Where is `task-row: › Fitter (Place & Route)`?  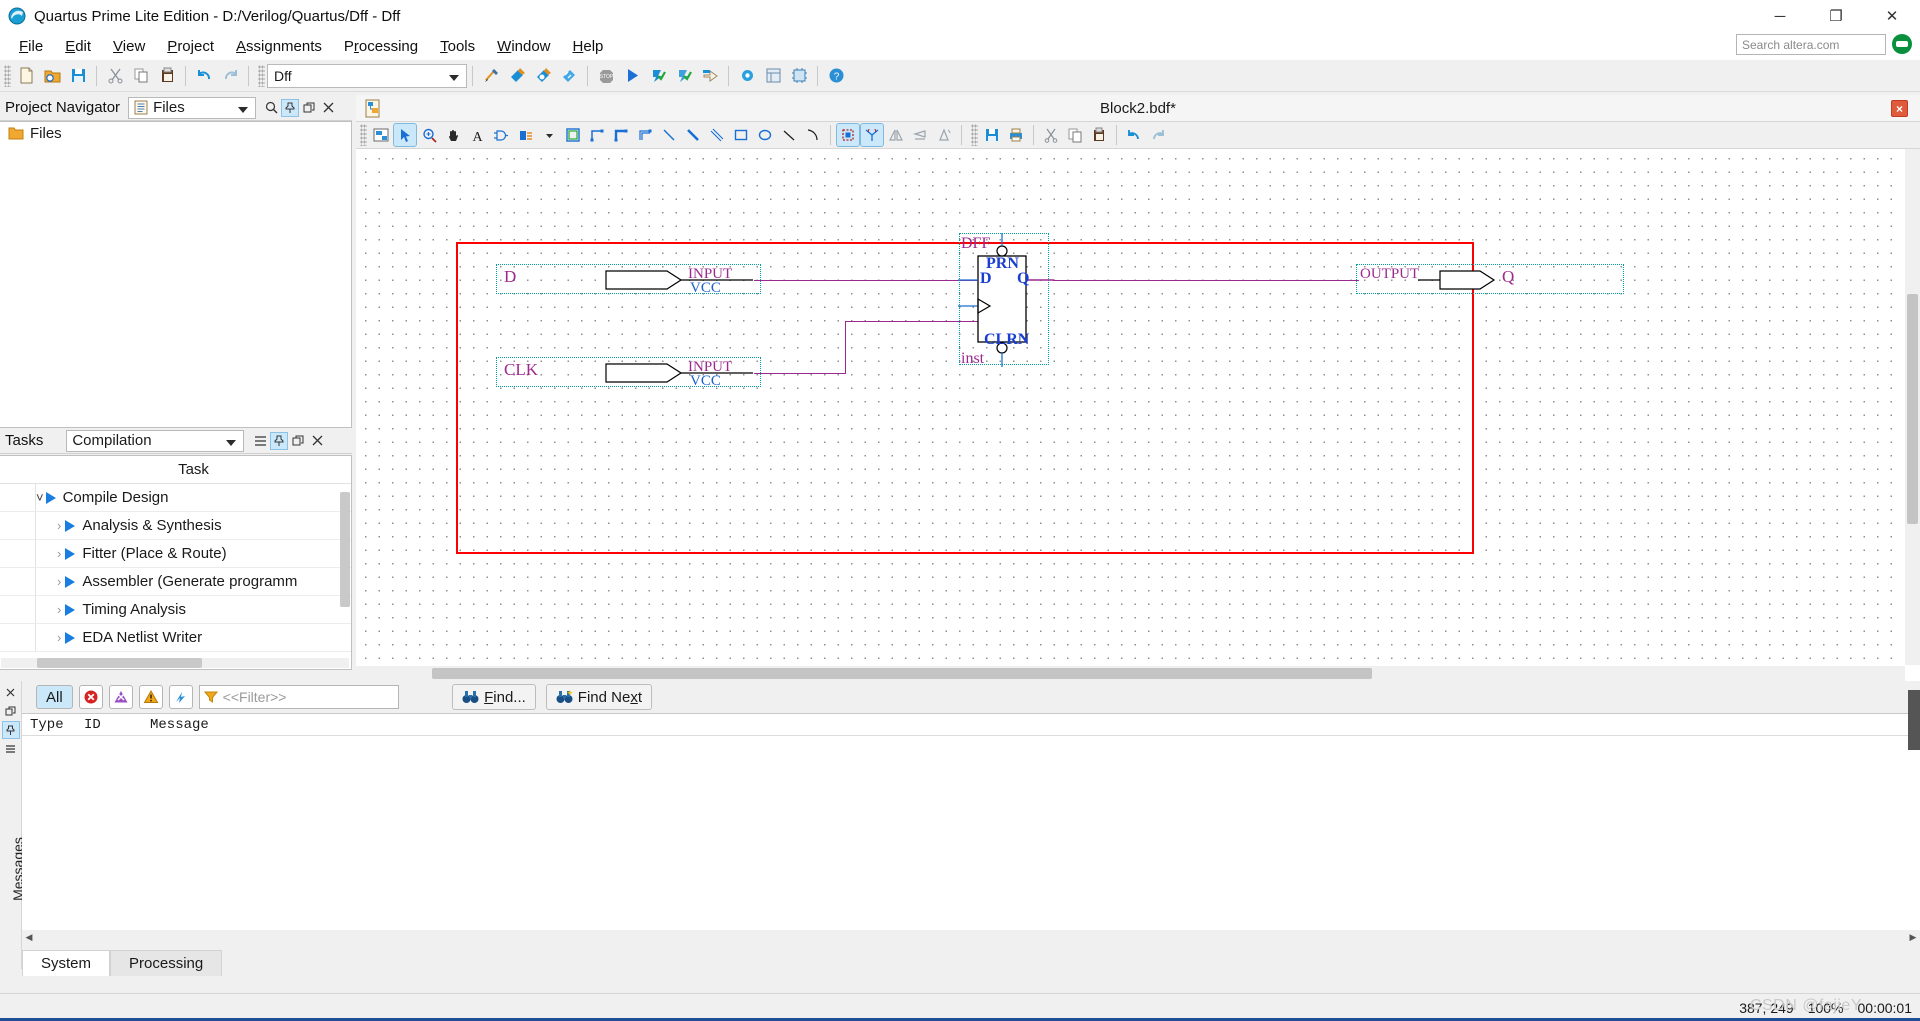 task-row: › Fitter (Place & Route) is located at coordinates (175, 554).